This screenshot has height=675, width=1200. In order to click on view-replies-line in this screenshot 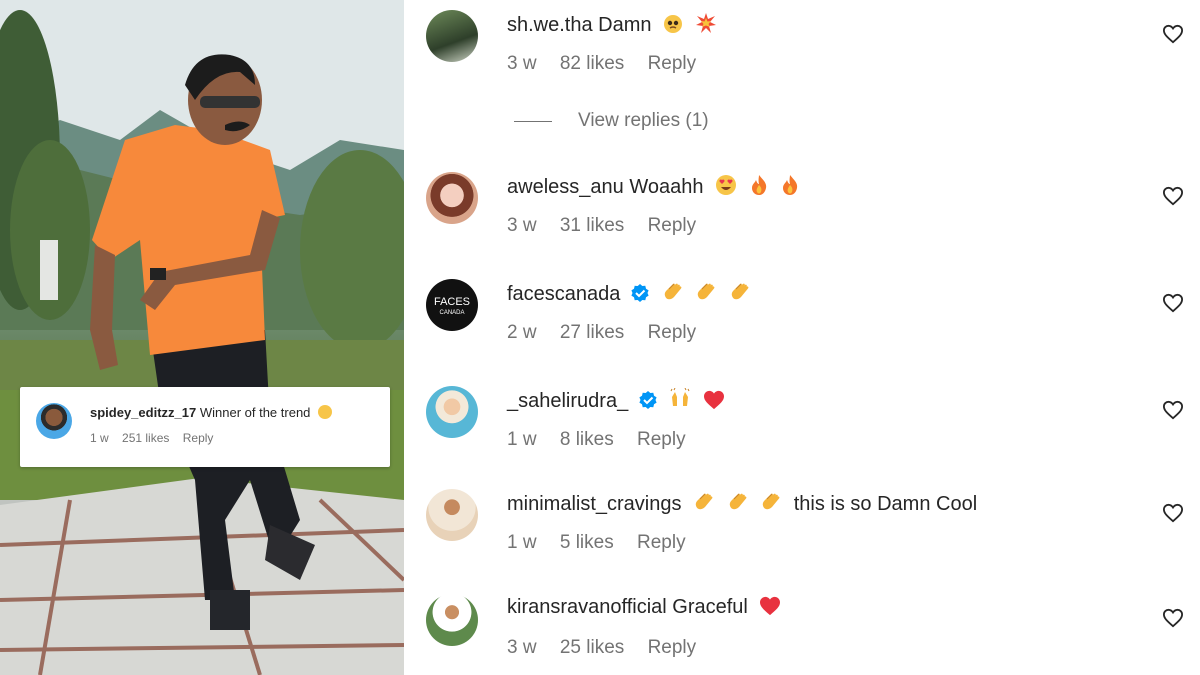, I will do `click(533, 121)`.